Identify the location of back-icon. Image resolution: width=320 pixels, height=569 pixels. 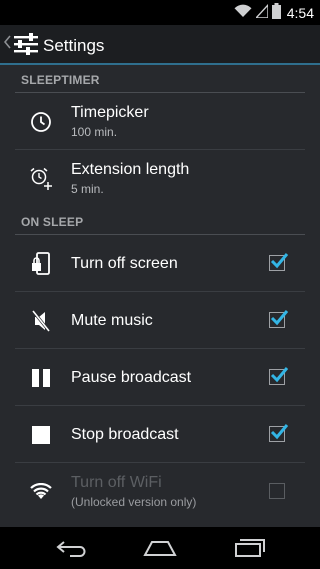
(72, 548).